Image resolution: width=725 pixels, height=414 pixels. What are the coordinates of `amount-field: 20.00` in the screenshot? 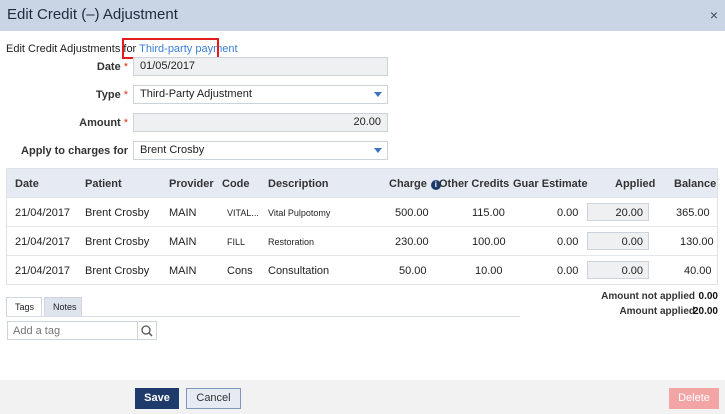 It's located at (260, 122).